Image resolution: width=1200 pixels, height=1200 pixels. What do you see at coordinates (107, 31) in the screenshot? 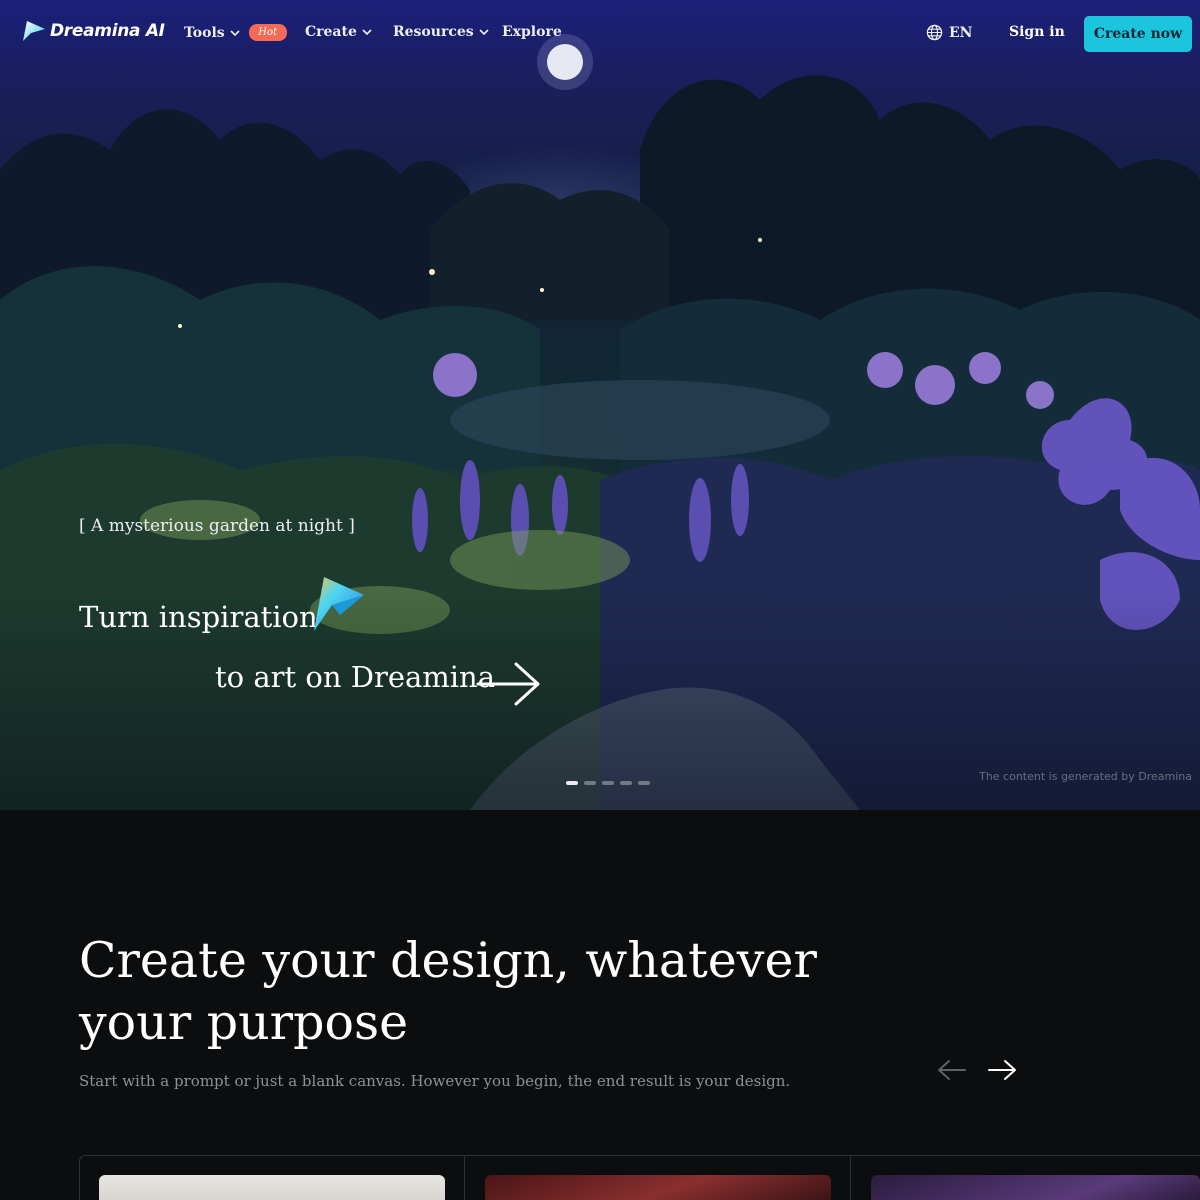
I see `logo-text: Dreamina AI` at bounding box center [107, 31].